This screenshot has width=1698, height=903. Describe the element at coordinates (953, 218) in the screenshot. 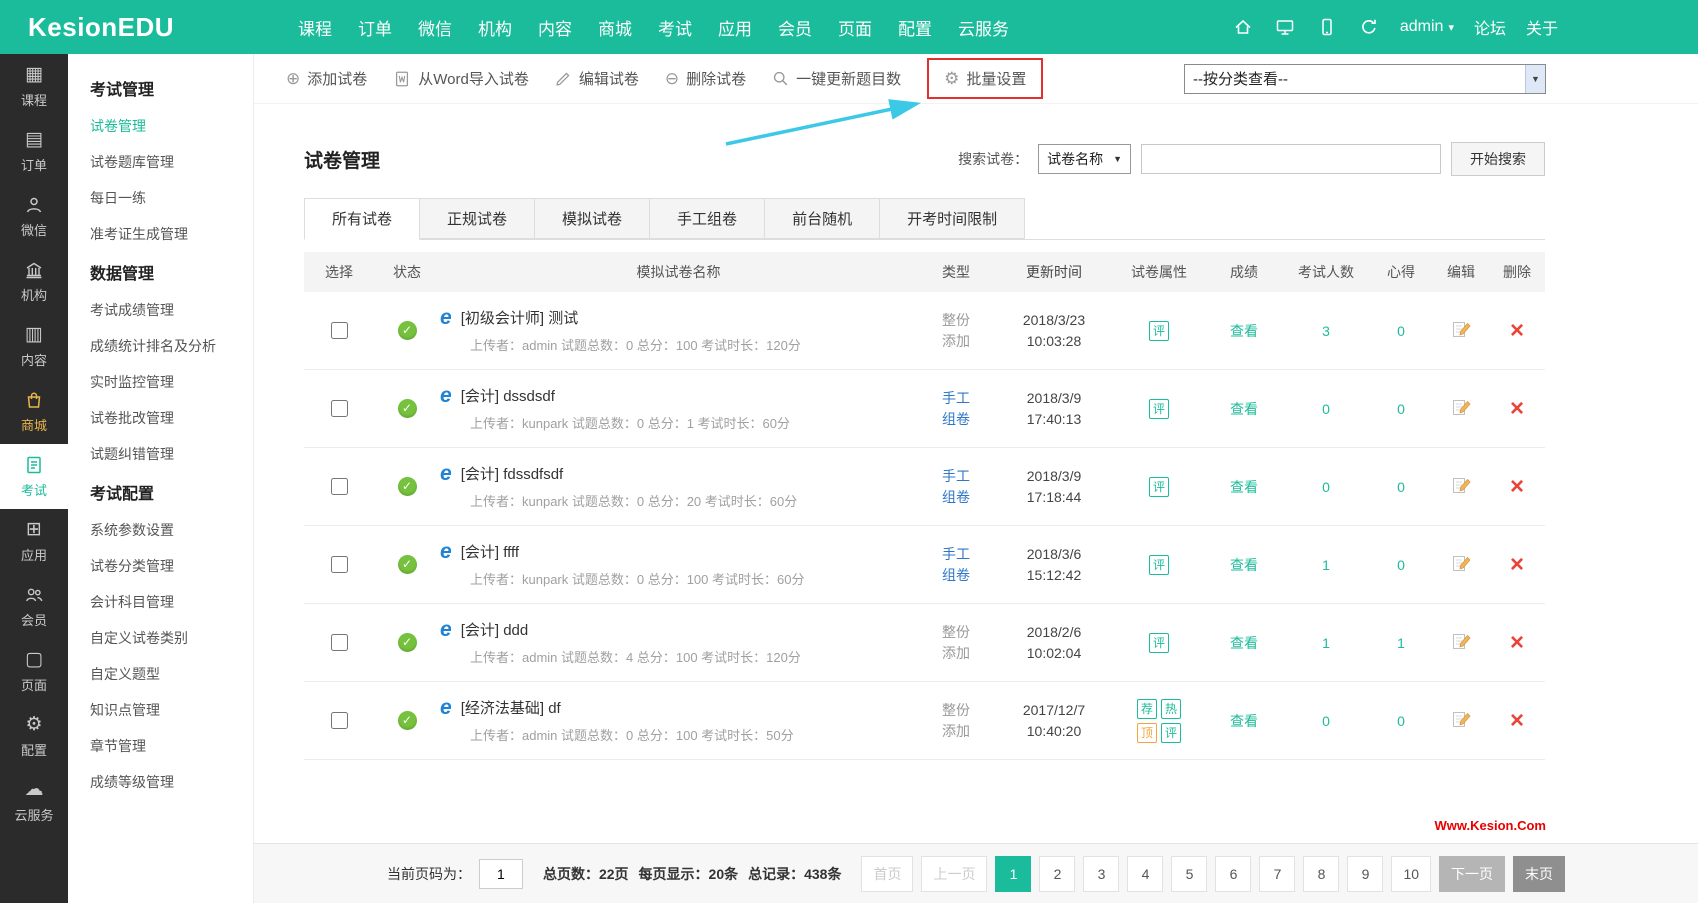

I see `tab-time-limit: 开考时间限制` at that location.